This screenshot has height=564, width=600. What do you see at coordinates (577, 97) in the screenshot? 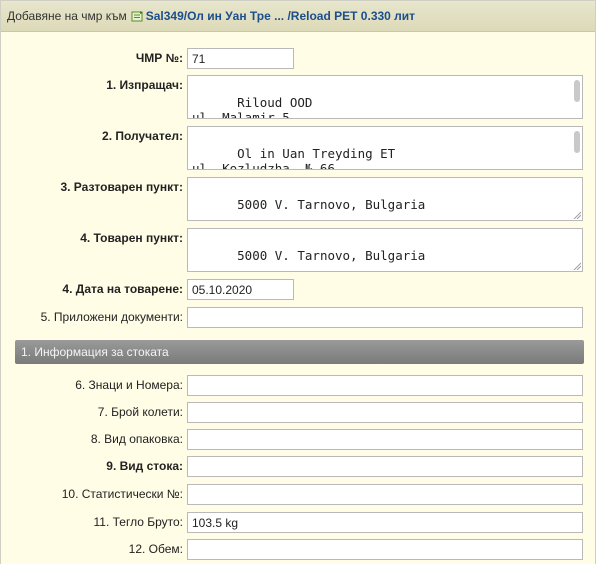
I see `sender-scrollbar` at bounding box center [577, 97].